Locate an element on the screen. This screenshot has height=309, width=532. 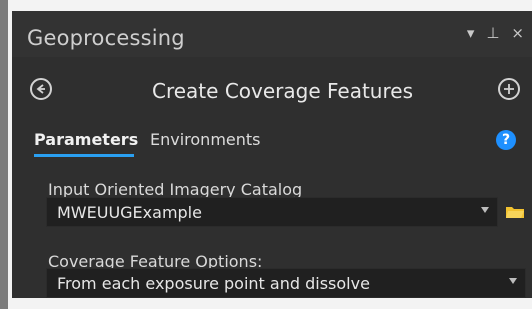
back-arrow-icon is located at coordinates (40, 89).